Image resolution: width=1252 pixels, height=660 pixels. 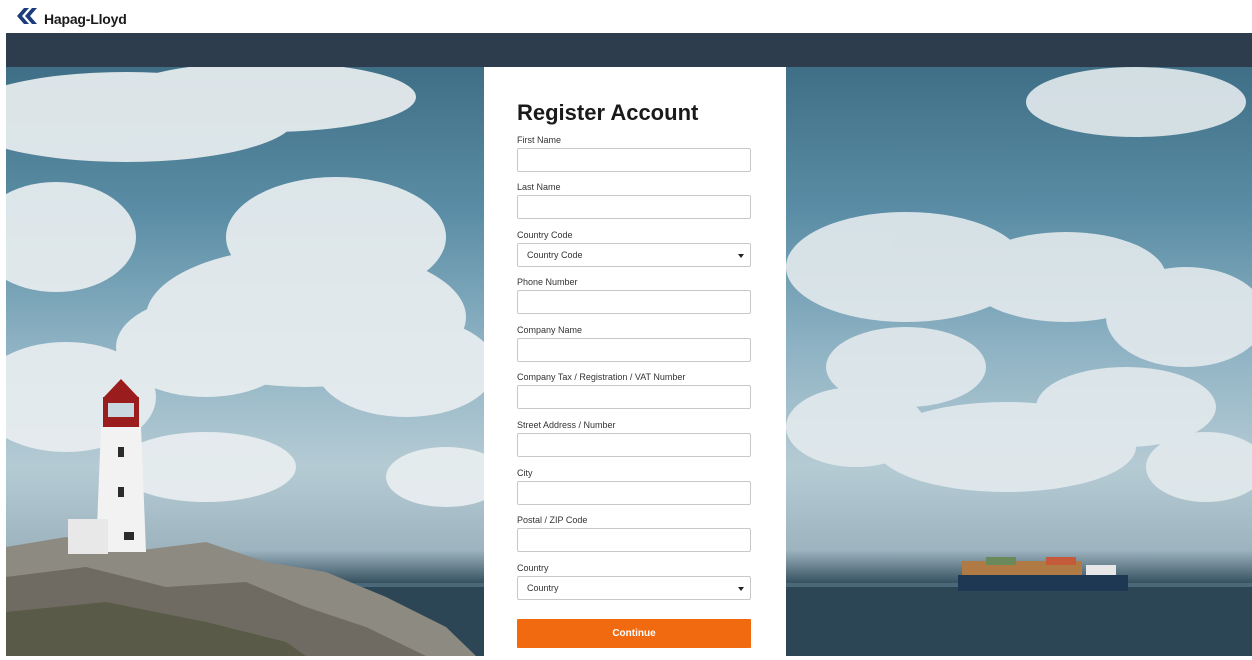 What do you see at coordinates (566, 425) in the screenshot?
I see `street-address-label: Street Address / Number` at bounding box center [566, 425].